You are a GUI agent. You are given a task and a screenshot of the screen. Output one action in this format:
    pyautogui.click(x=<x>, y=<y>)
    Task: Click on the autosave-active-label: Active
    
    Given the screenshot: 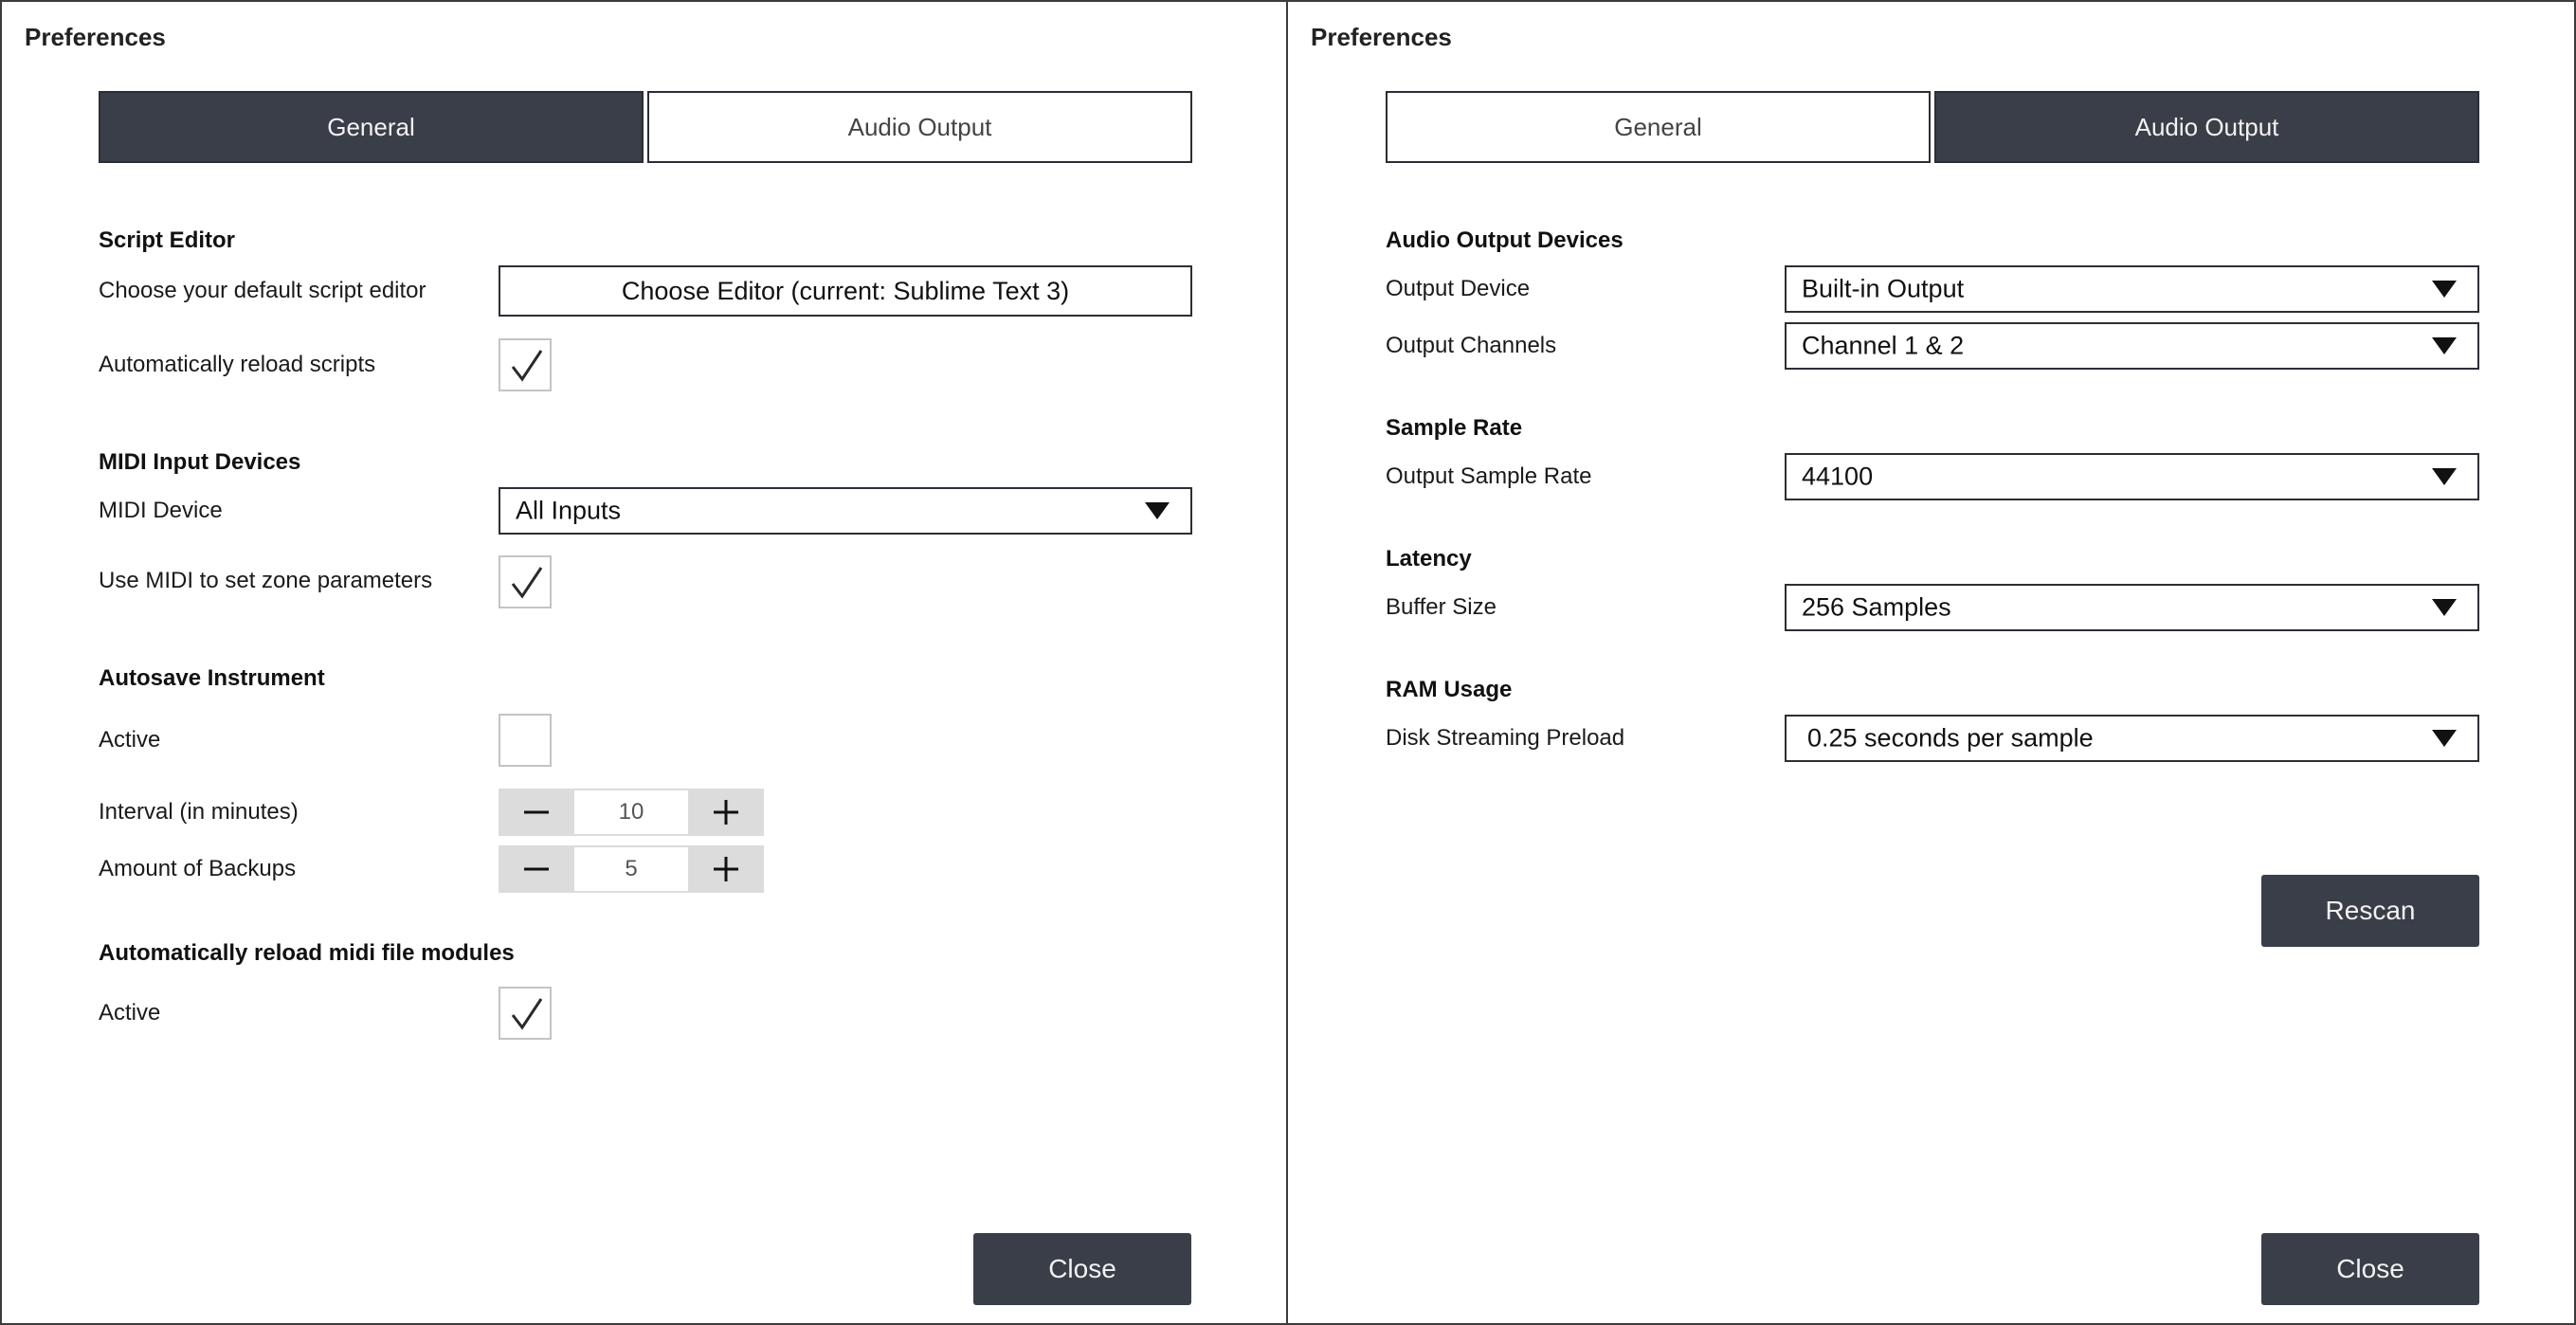 What is the action you would take?
    pyautogui.click(x=130, y=740)
    